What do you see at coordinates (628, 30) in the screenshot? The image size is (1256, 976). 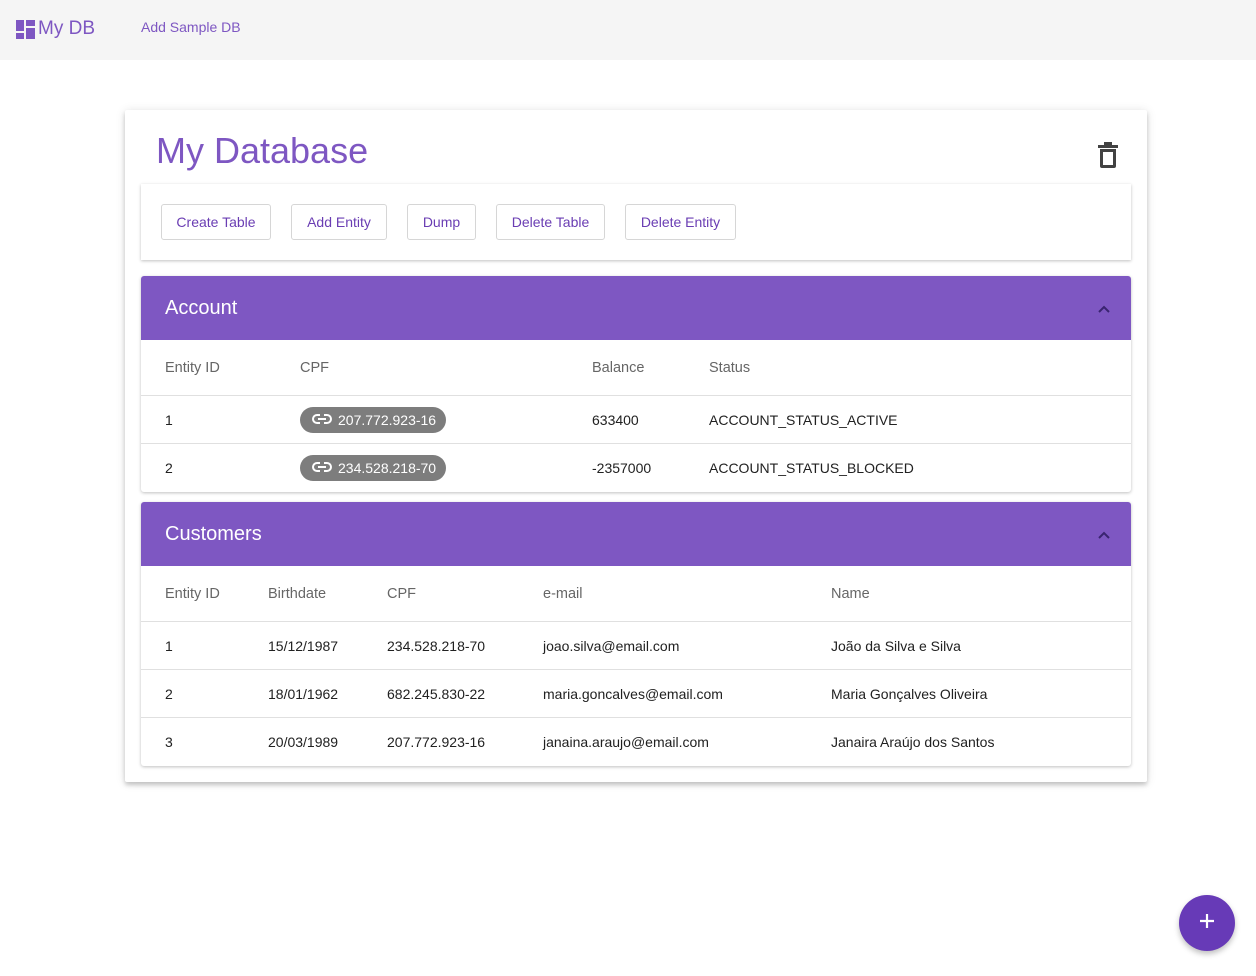 I see `app-bar: My DB Add Sample DB` at bounding box center [628, 30].